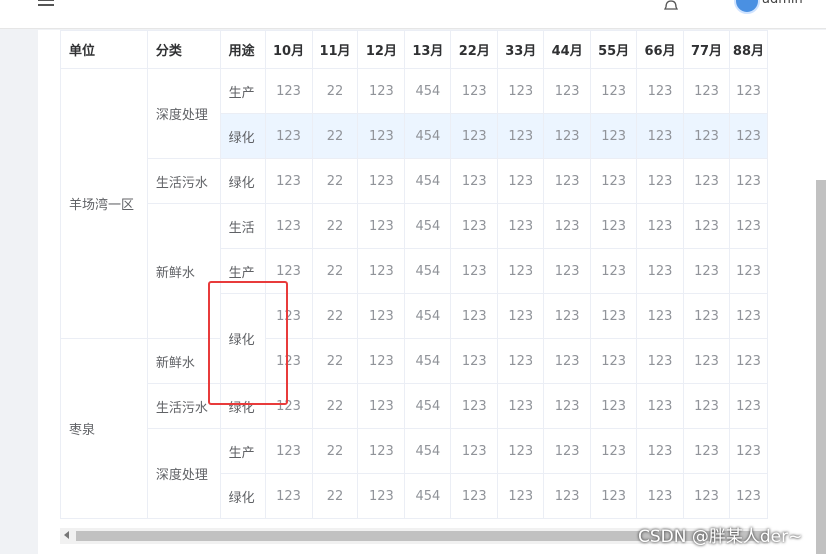 The height and width of the screenshot is (554, 826). Describe the element at coordinates (720, 537) in the screenshot. I see `watermark: CSDN @胖某人der~` at that location.